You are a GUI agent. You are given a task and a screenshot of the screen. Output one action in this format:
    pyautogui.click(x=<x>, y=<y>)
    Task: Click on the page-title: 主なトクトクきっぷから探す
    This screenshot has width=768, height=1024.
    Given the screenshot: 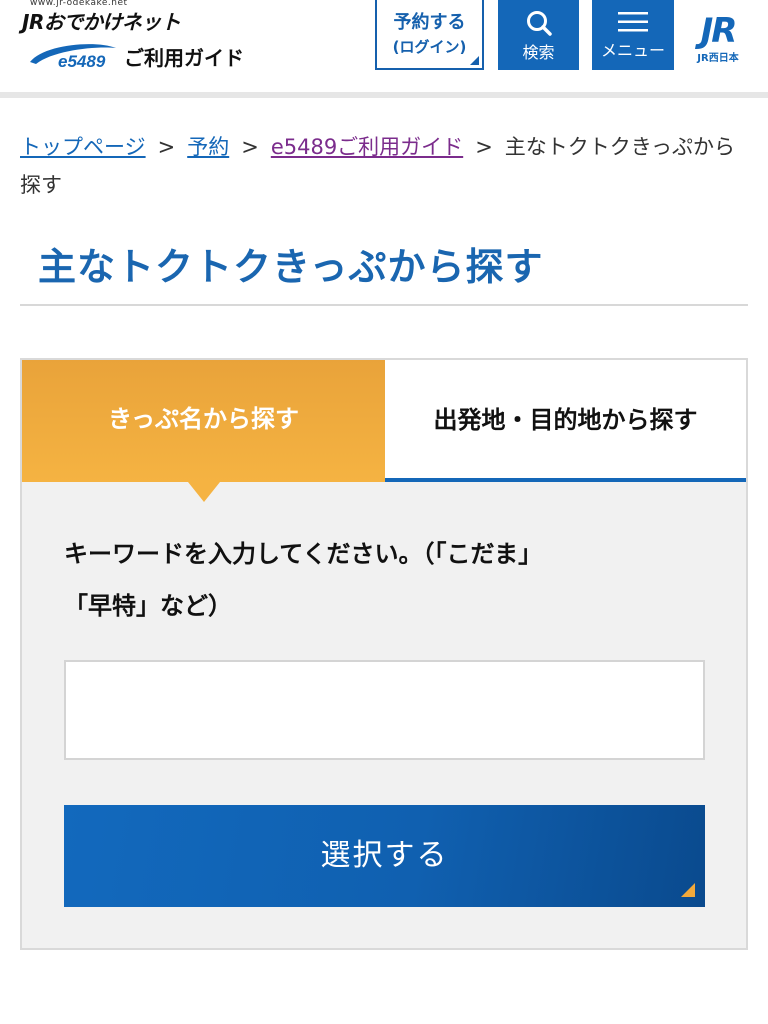 What is the action you would take?
    pyautogui.click(x=291, y=267)
    